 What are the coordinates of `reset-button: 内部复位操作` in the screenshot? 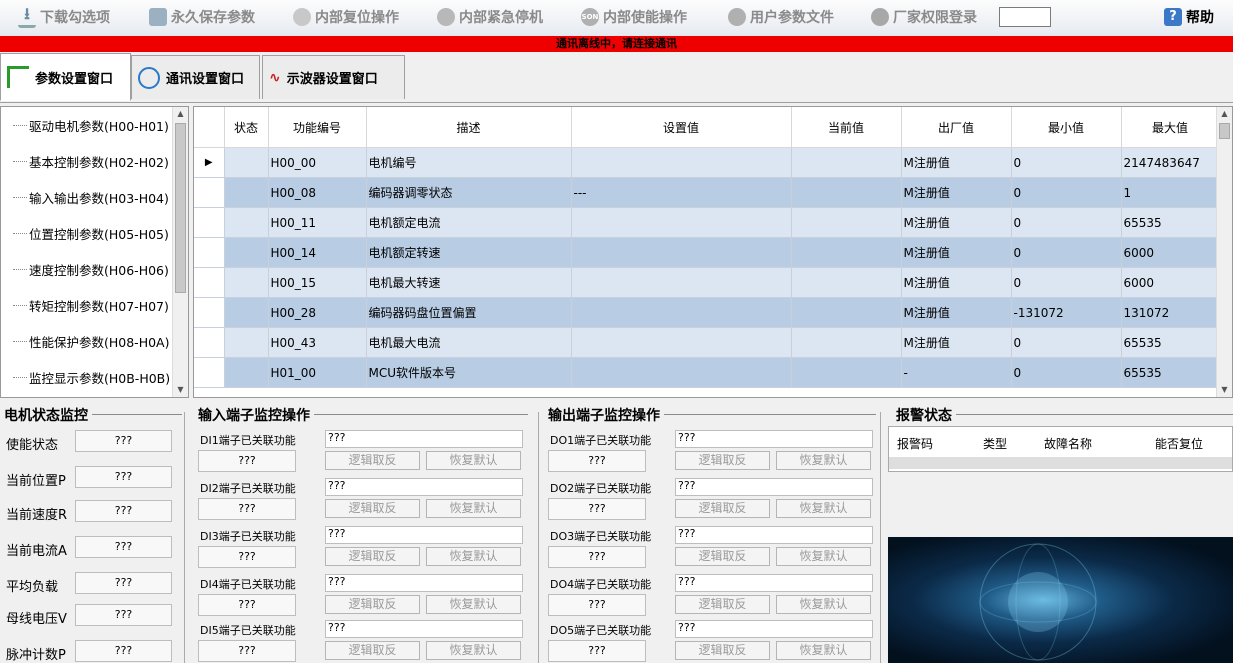 It's located at (346, 17).